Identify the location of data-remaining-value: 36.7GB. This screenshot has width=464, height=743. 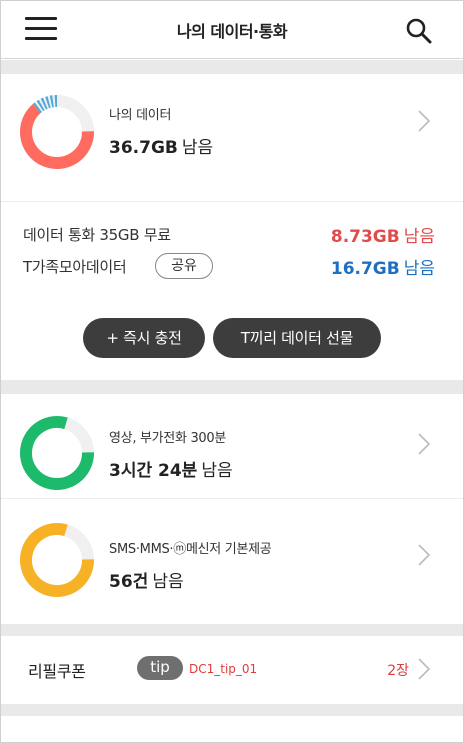
(143, 148).